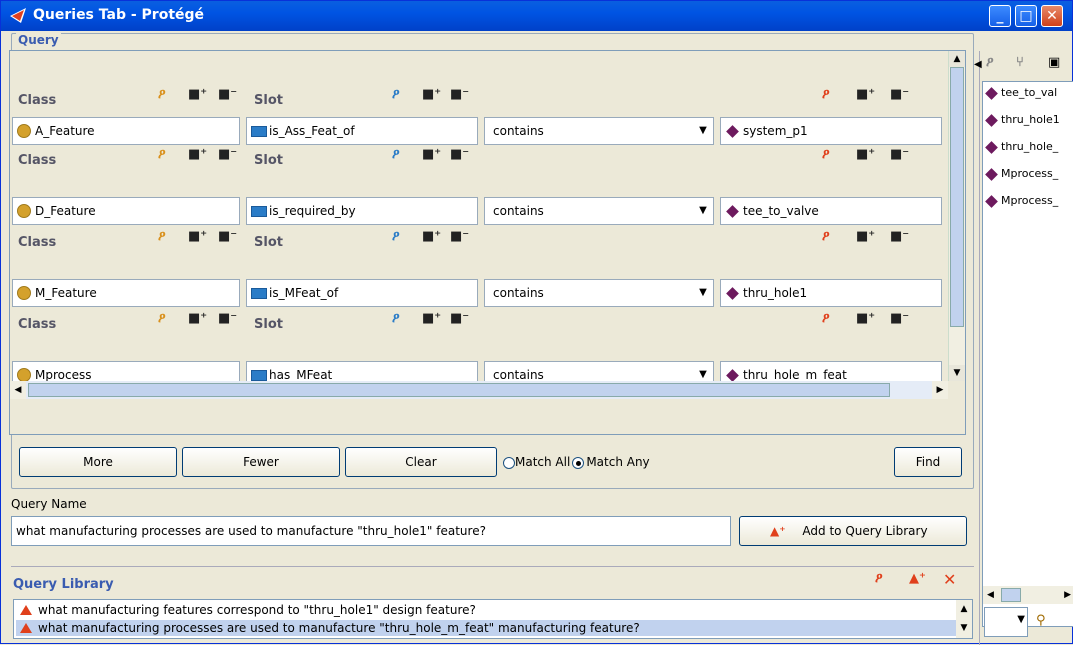  Describe the element at coordinates (990, 62) in the screenshot. I see `find-instance-icon: ዖ` at that location.